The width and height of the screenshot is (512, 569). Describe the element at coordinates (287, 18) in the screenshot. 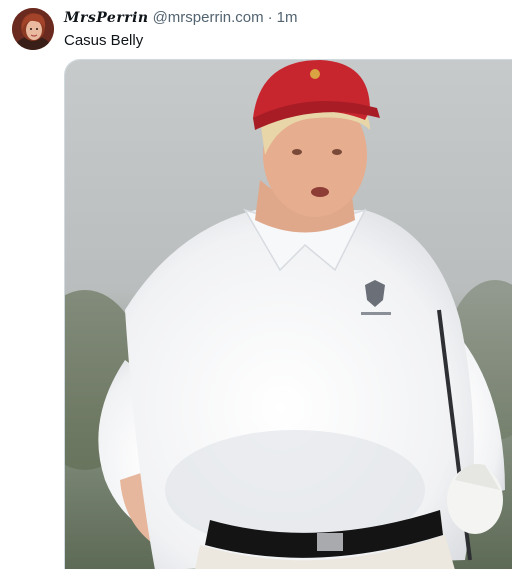

I see `timestamp: 1m` at that location.